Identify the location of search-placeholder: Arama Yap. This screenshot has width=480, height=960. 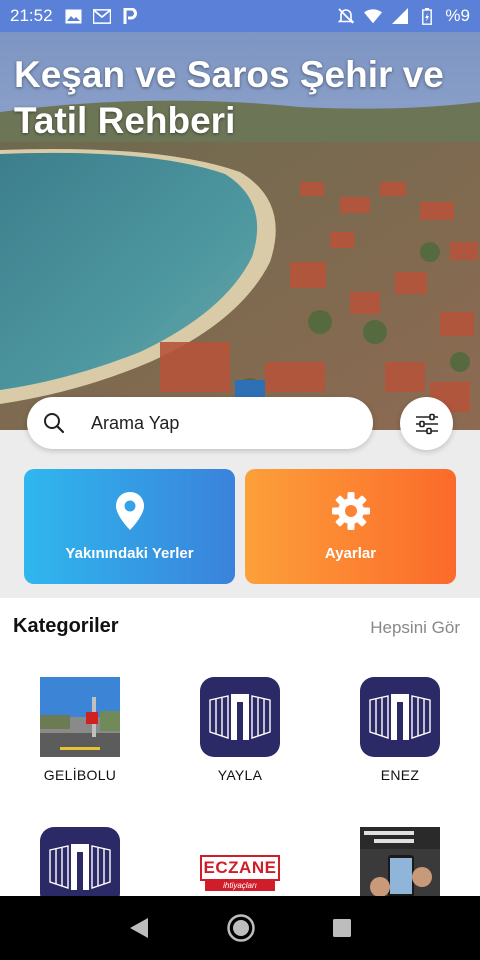
(135, 422).